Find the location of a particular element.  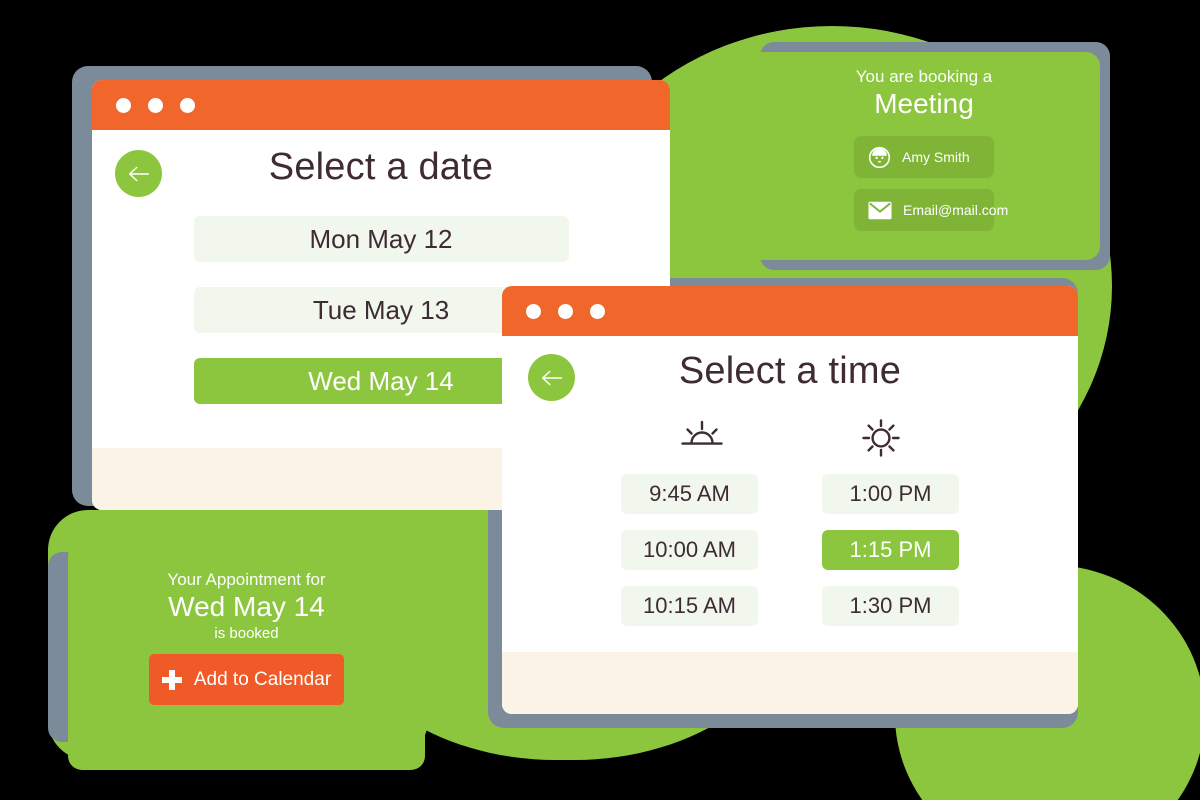

email-address: Email@mail.com is located at coordinates (956, 210).